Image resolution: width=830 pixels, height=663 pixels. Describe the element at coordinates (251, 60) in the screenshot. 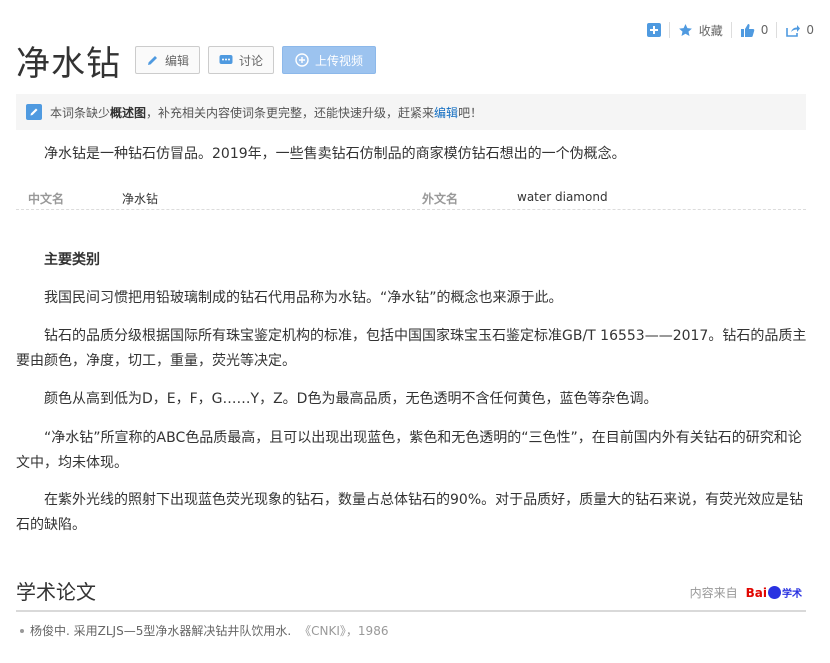

I see `discuss-label: 讨论` at that location.